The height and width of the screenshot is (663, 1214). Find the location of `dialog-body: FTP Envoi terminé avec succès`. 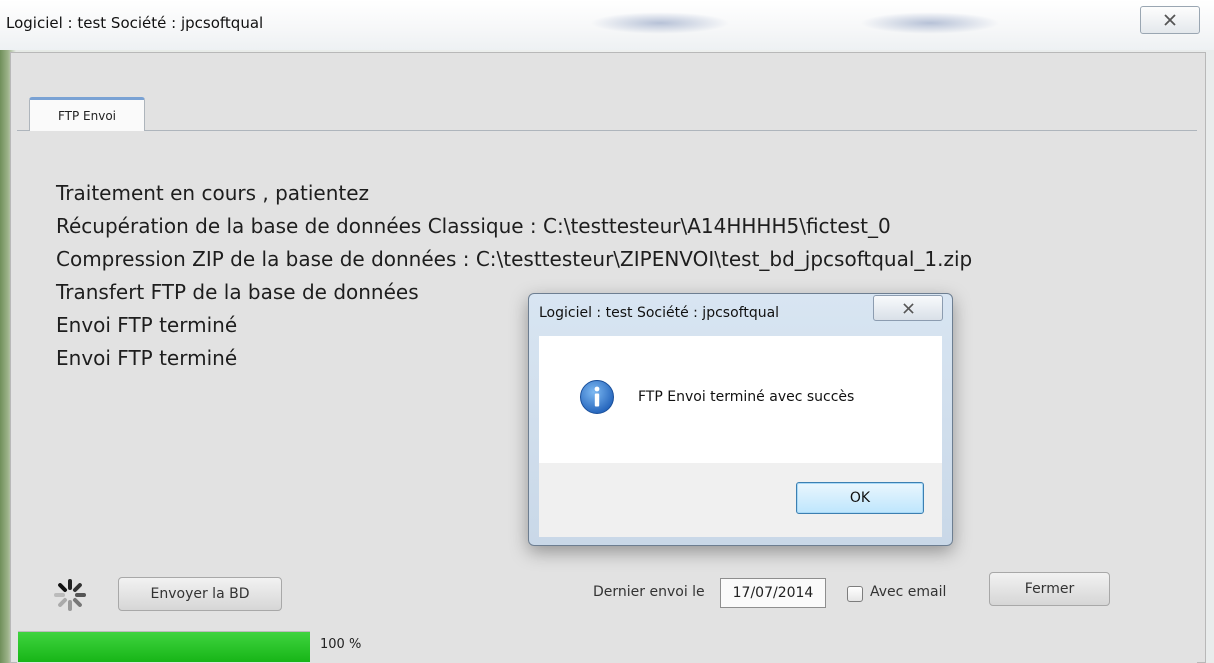

dialog-body: FTP Envoi terminé avec succès is located at coordinates (740, 399).